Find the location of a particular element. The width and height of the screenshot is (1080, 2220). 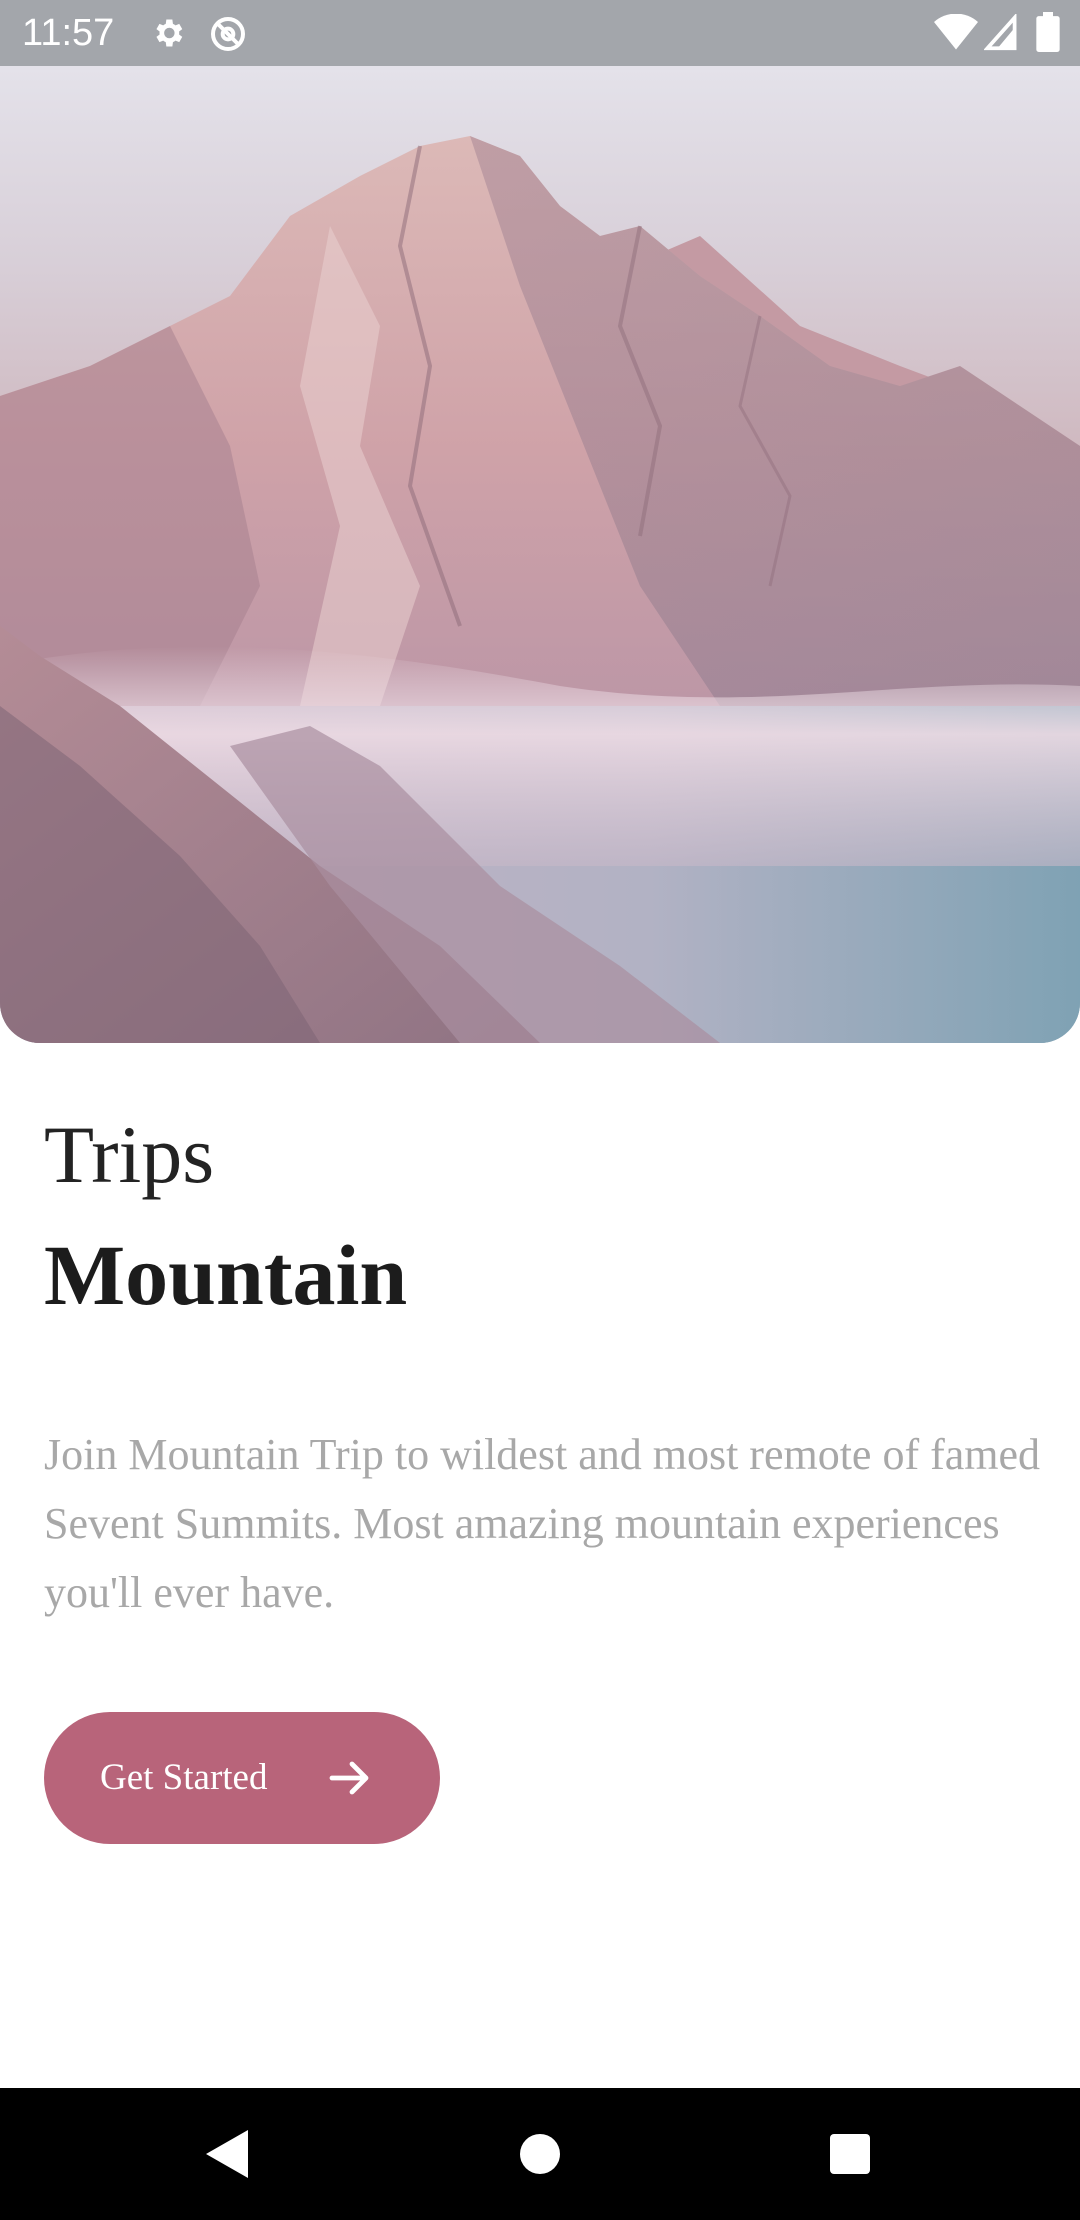

cell-signal-icon is located at coordinates (1000, 32).